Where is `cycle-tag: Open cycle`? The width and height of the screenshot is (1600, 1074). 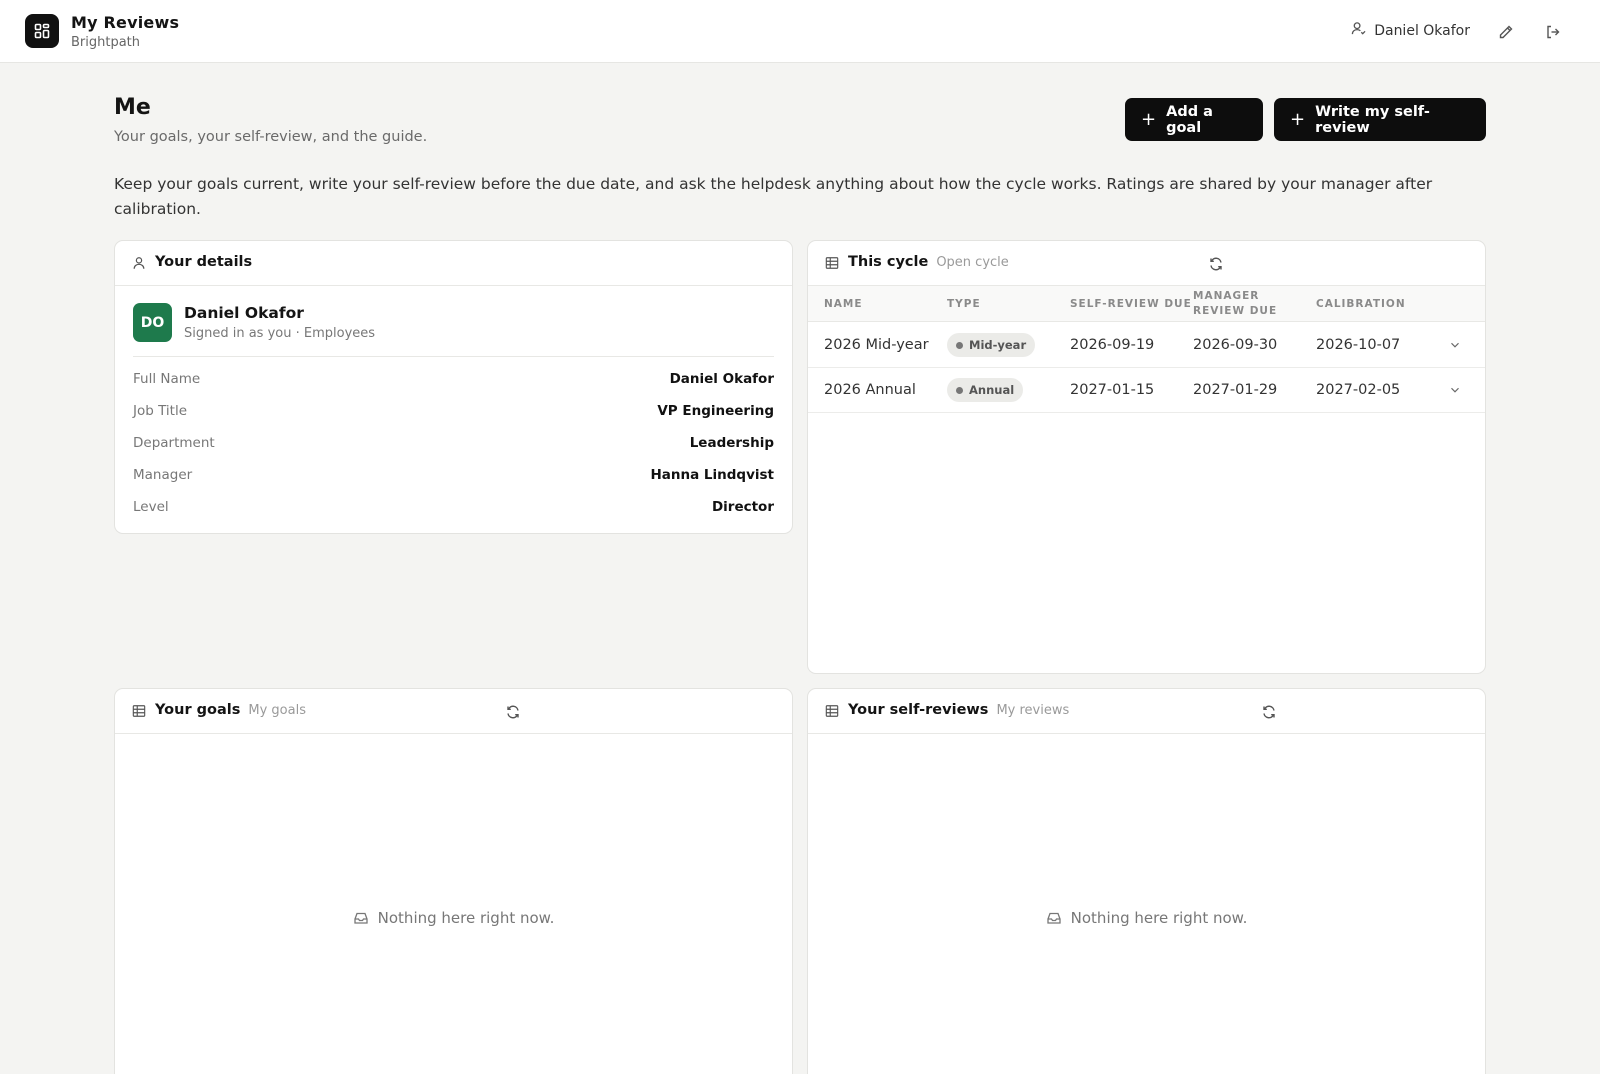 cycle-tag: Open cycle is located at coordinates (972, 262).